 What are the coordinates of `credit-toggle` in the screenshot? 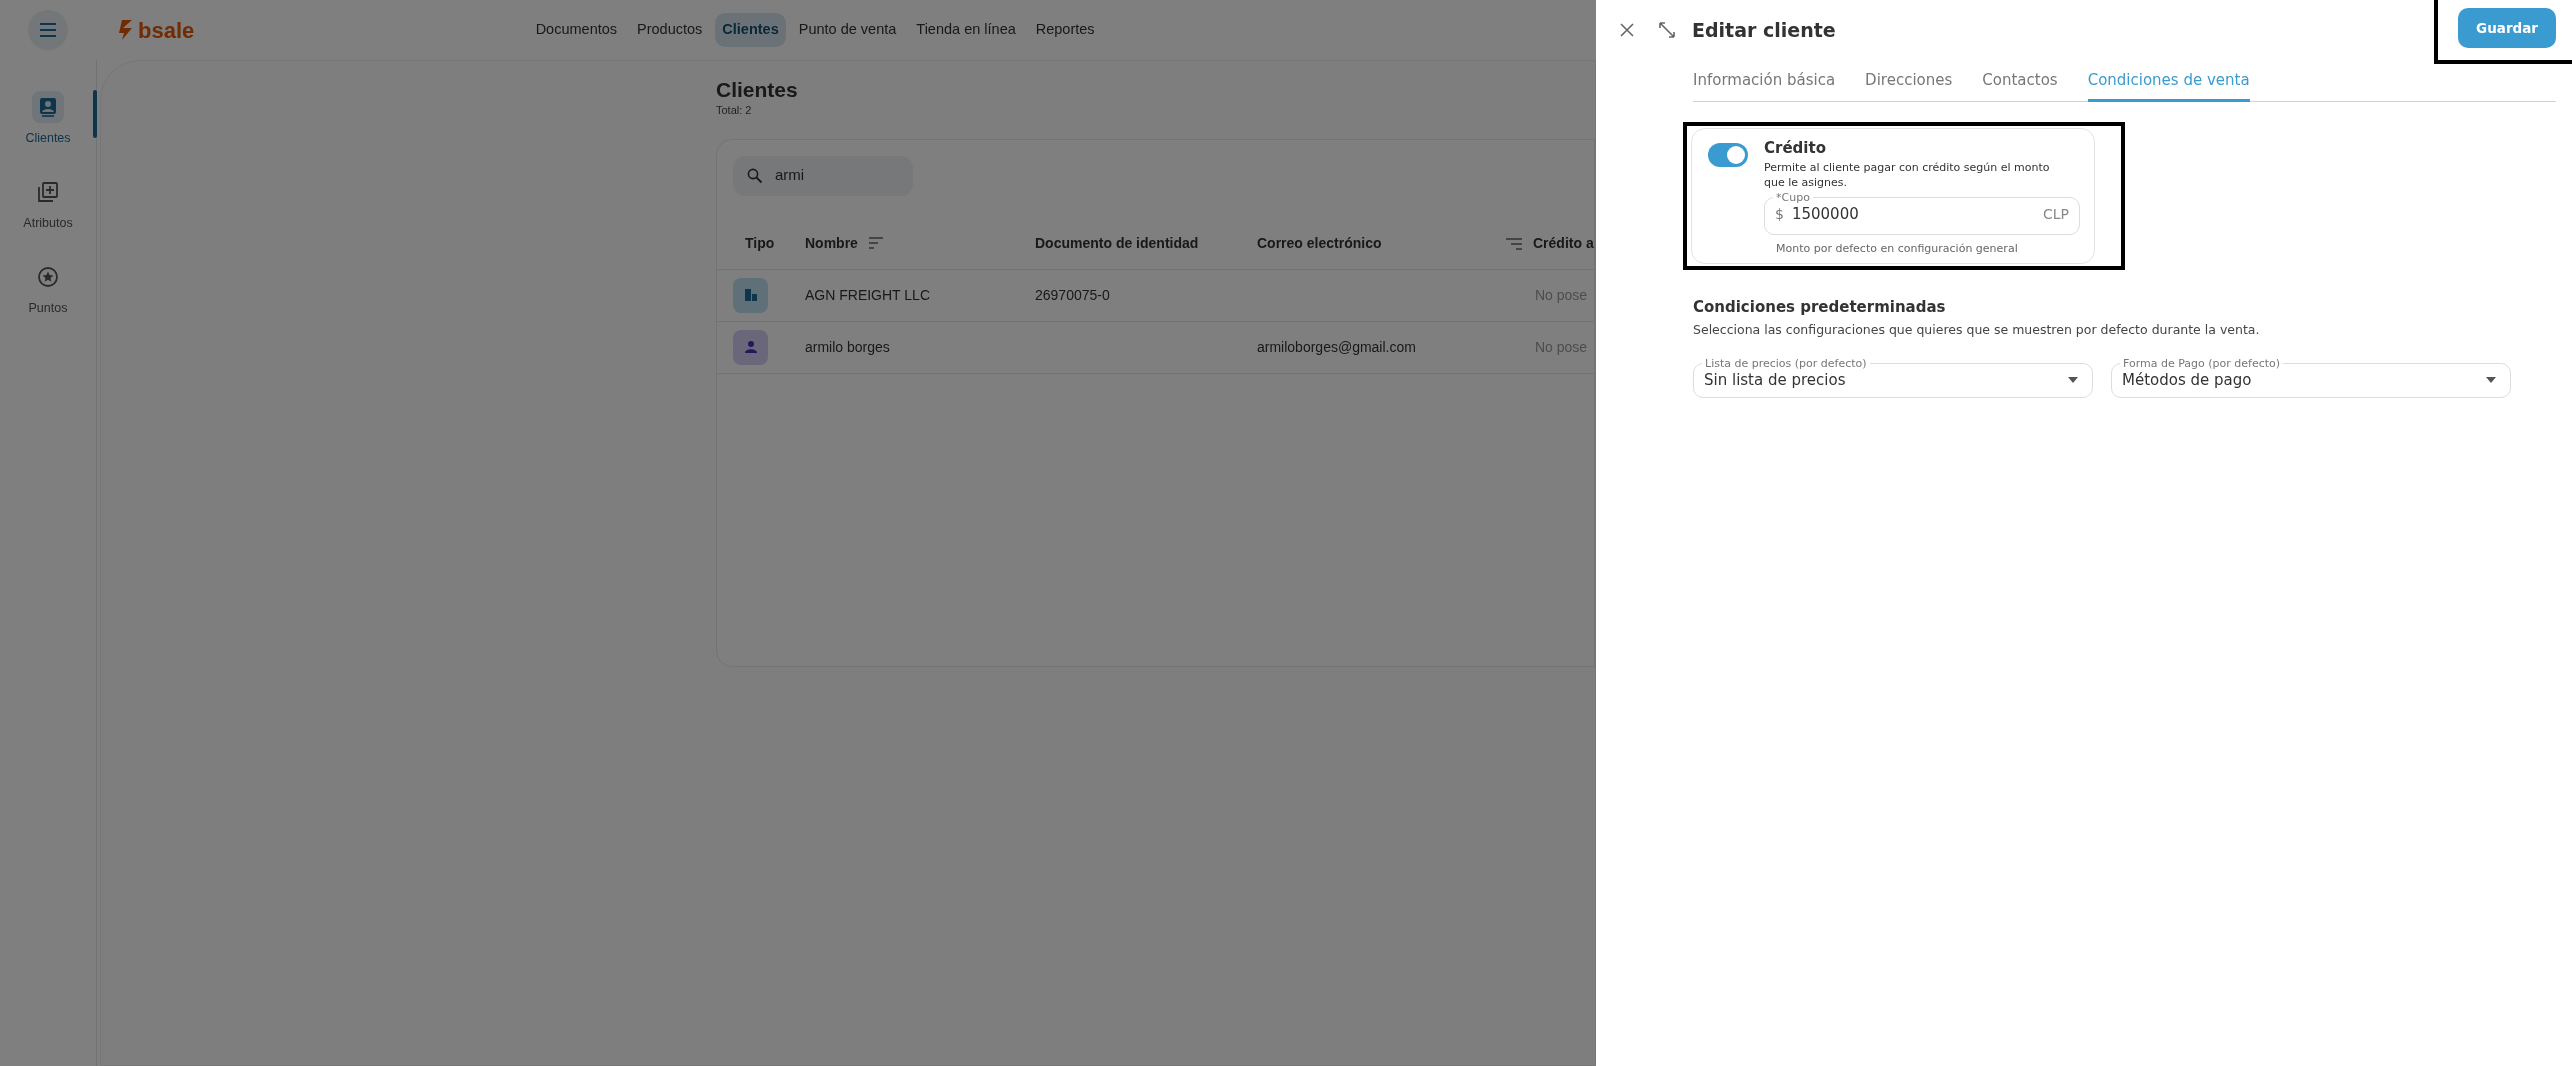 It's located at (1728, 155).